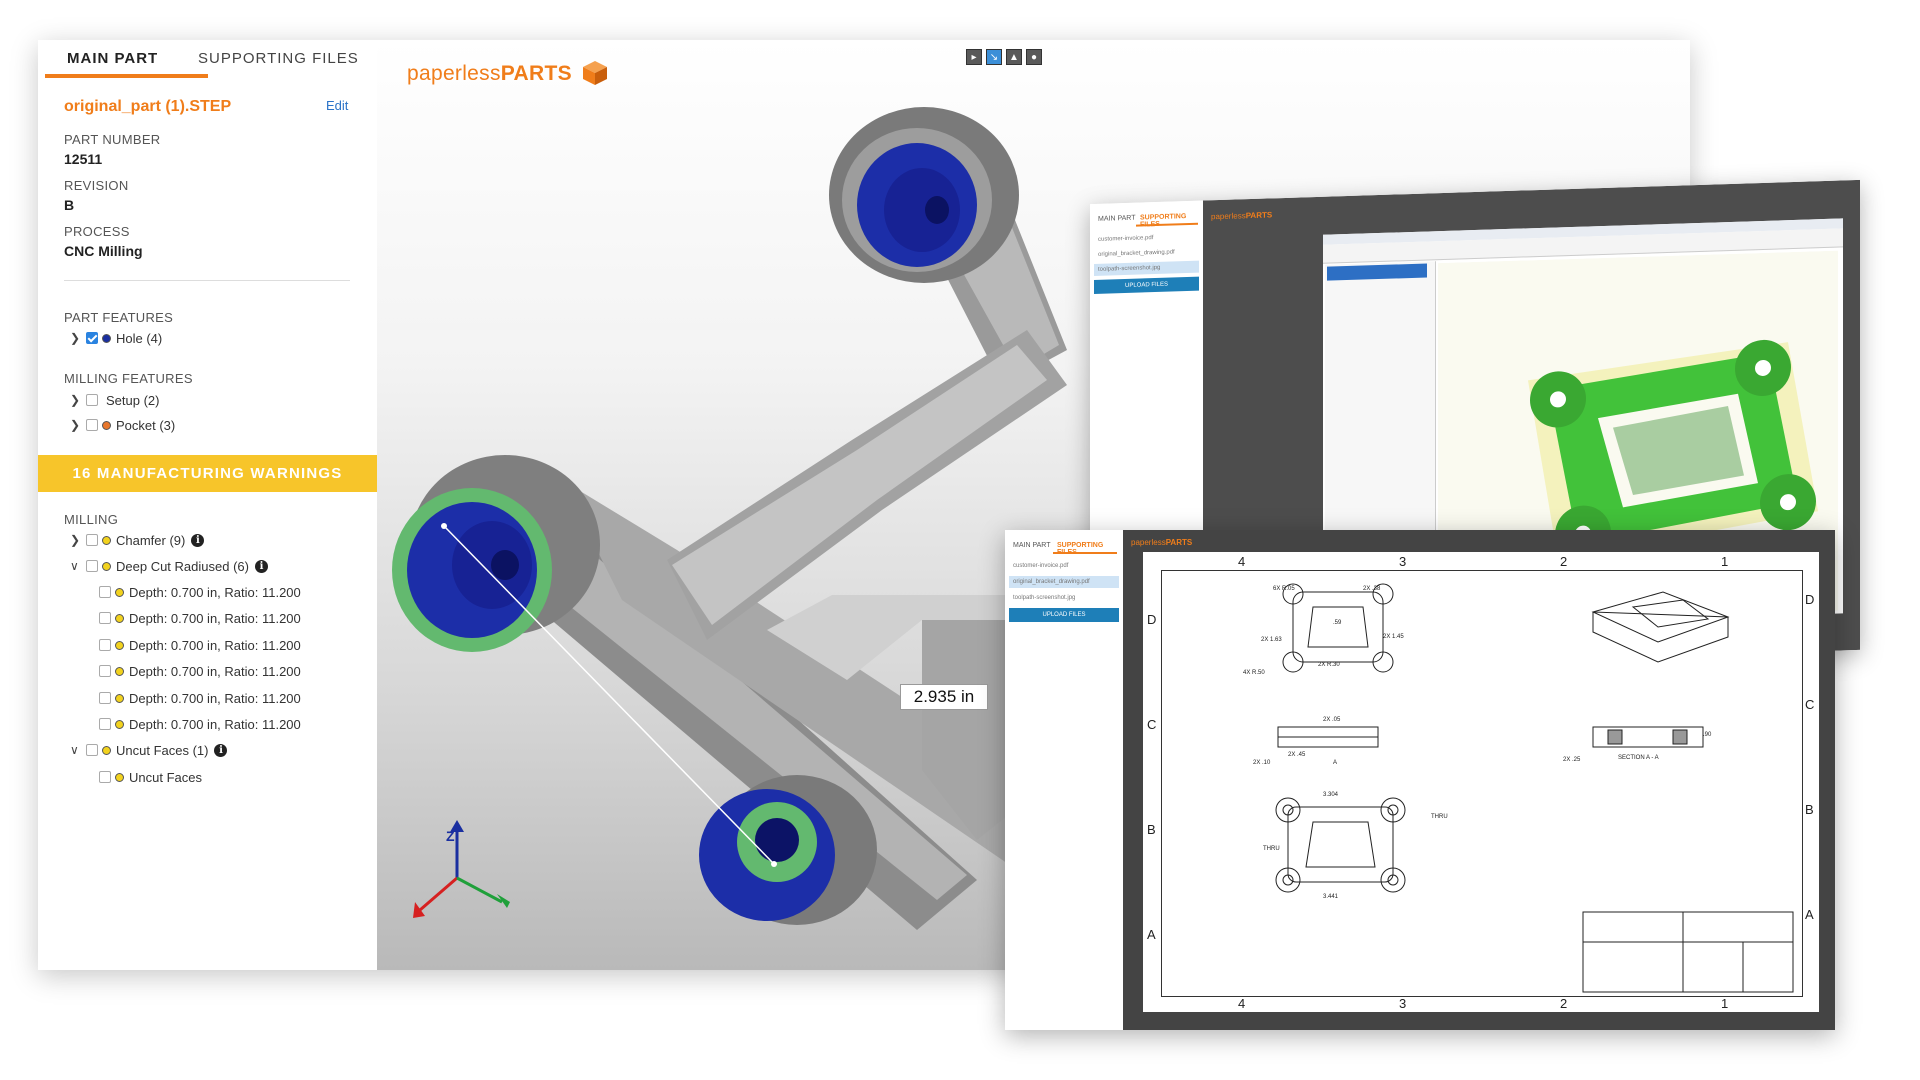 The image size is (1920, 1080). What do you see at coordinates (337, 105) in the screenshot?
I see `edit-link: Edit` at bounding box center [337, 105].